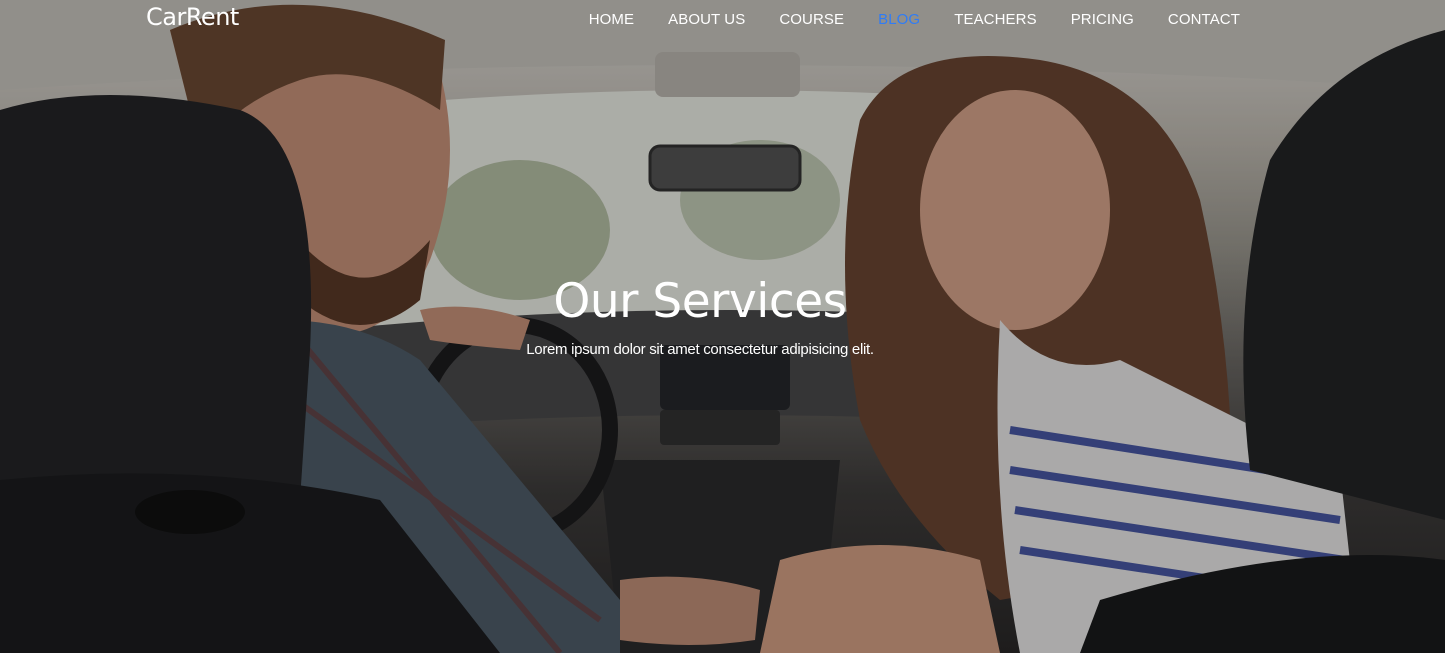 Image resolution: width=1445 pixels, height=653 pixels. I want to click on nav-item-home: HOME, so click(611, 18).